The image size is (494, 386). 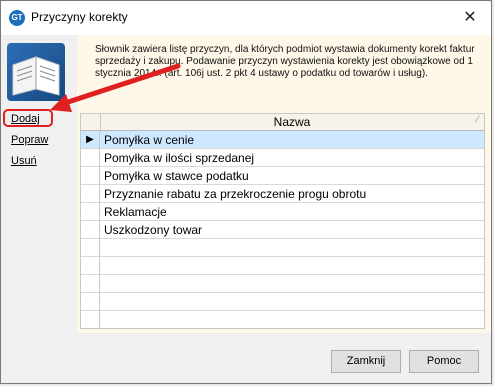 What do you see at coordinates (282, 230) in the screenshot?
I see `table-row: Uszkodzony towar` at bounding box center [282, 230].